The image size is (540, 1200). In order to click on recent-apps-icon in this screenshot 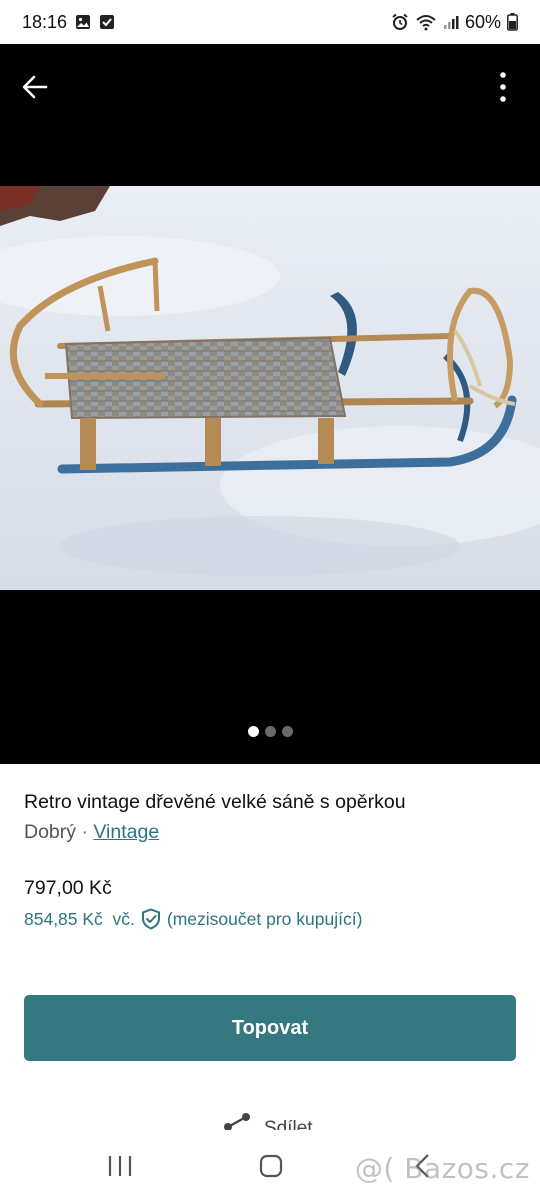, I will do `click(120, 1166)`.